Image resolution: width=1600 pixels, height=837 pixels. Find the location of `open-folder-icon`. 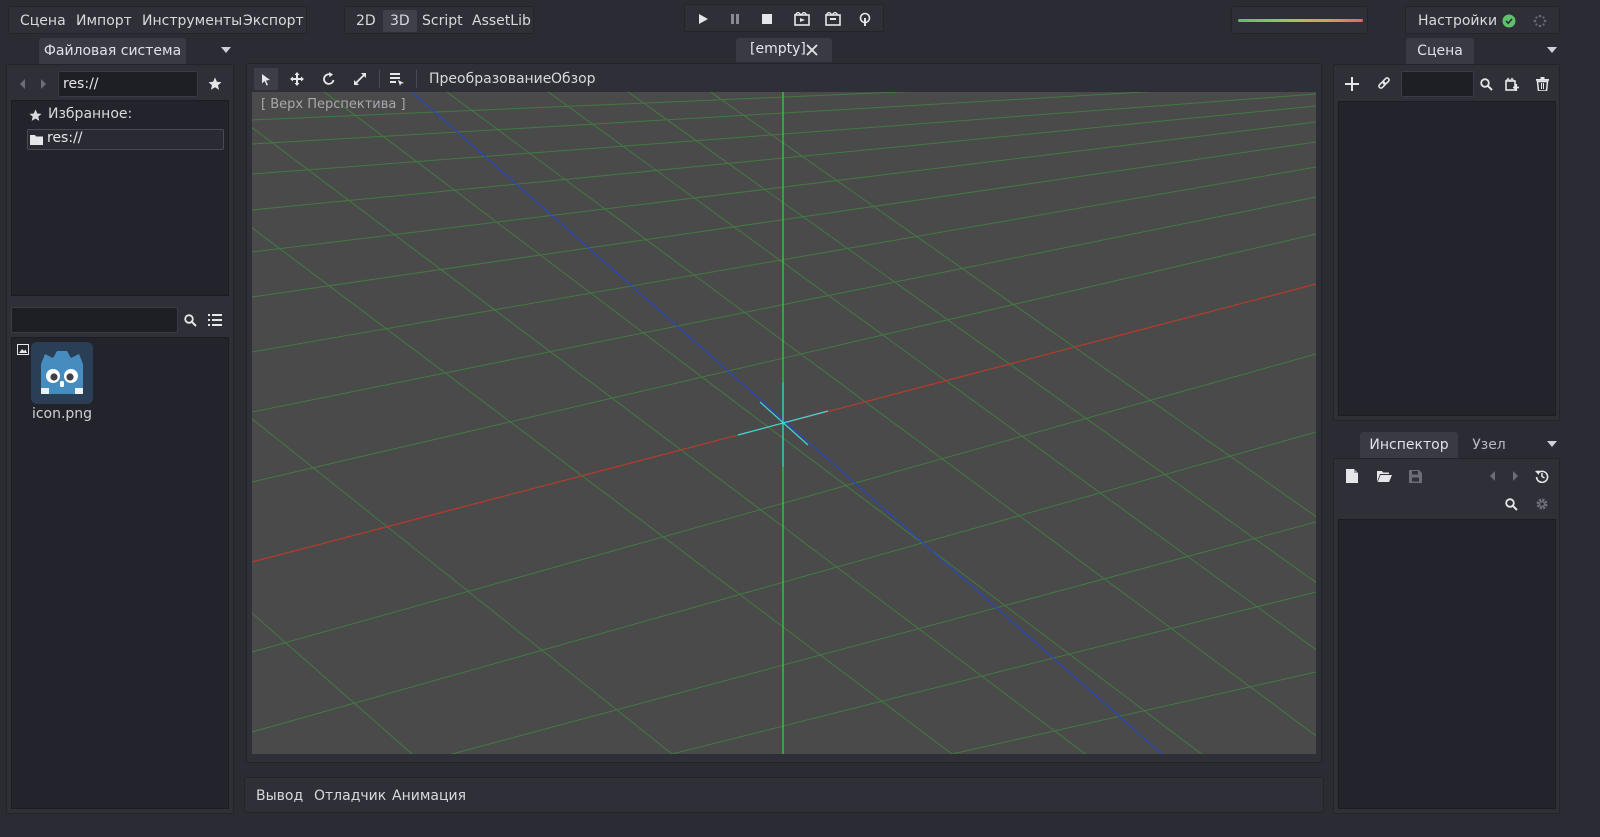

open-folder-icon is located at coordinates (1384, 476).